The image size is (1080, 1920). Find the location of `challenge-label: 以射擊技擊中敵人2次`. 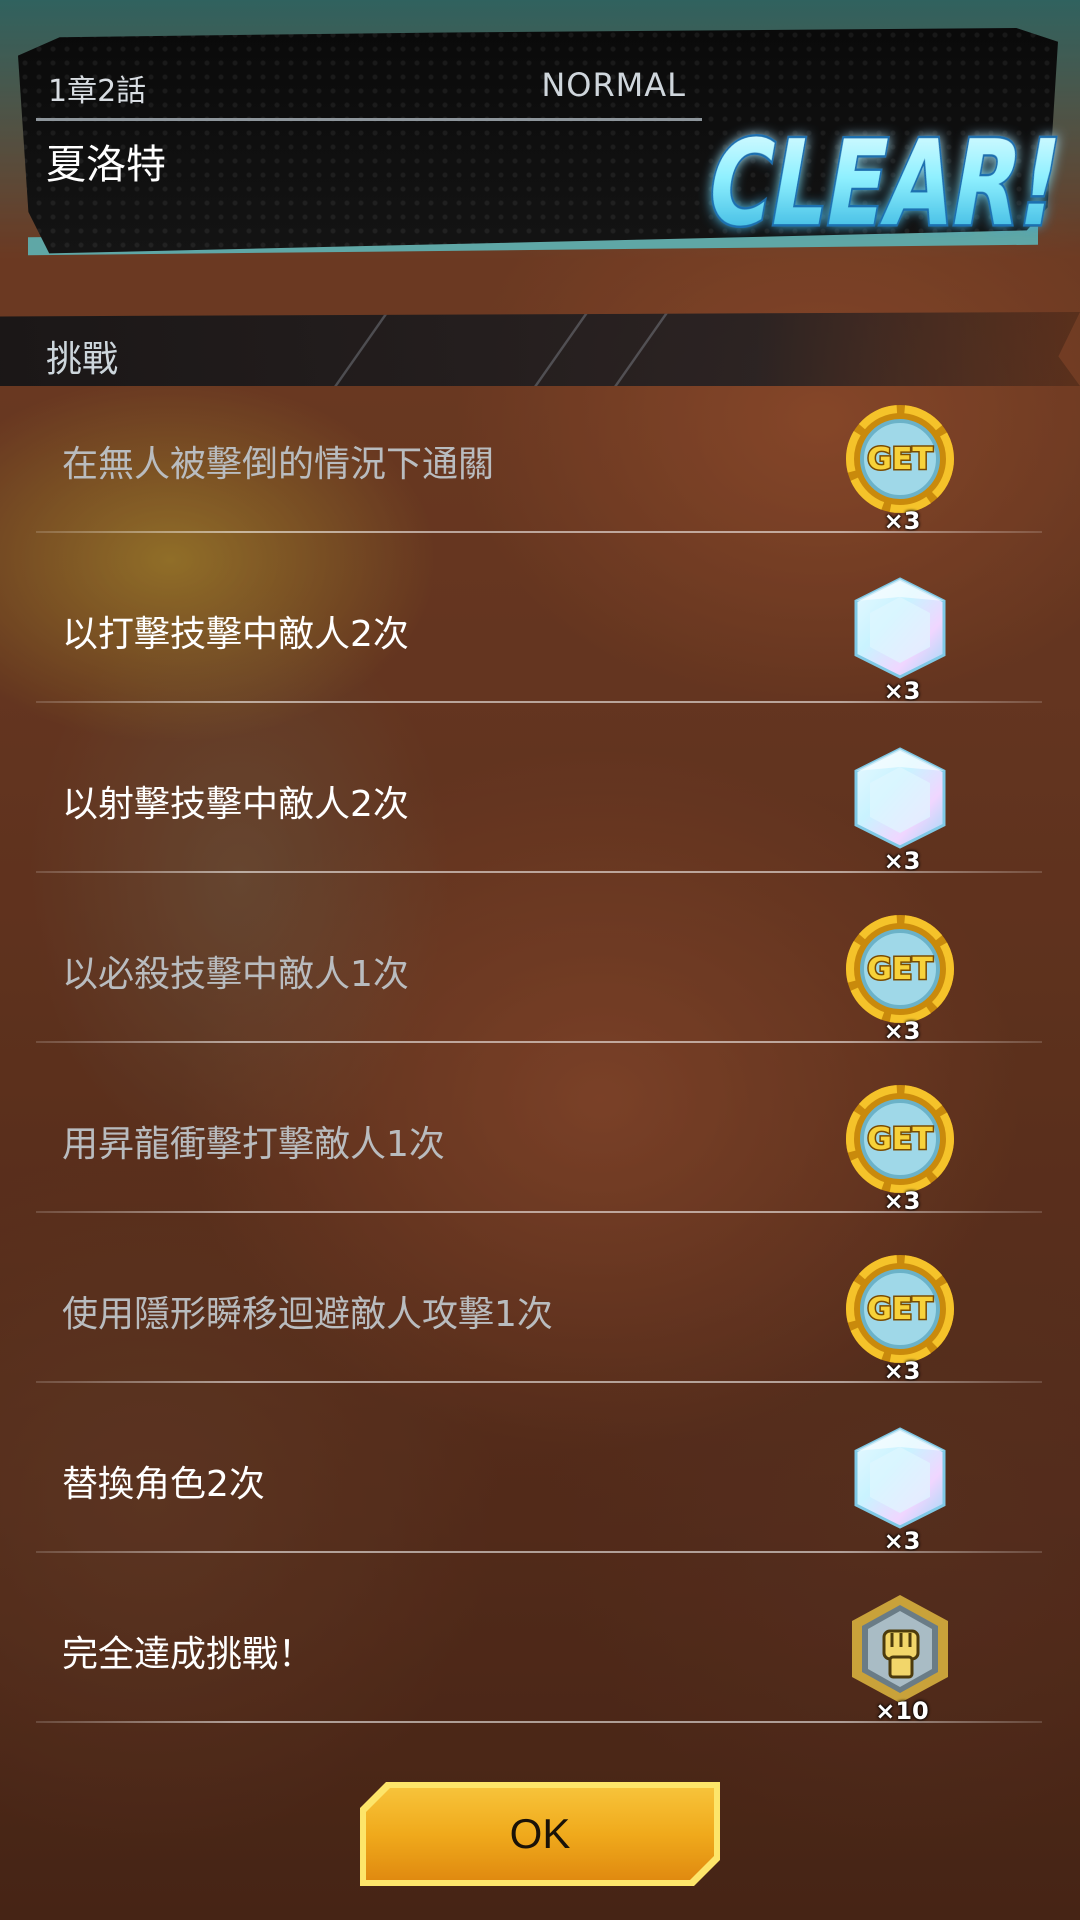

challenge-label: 以射擊技擊中敵人2次 is located at coordinates (235, 804).